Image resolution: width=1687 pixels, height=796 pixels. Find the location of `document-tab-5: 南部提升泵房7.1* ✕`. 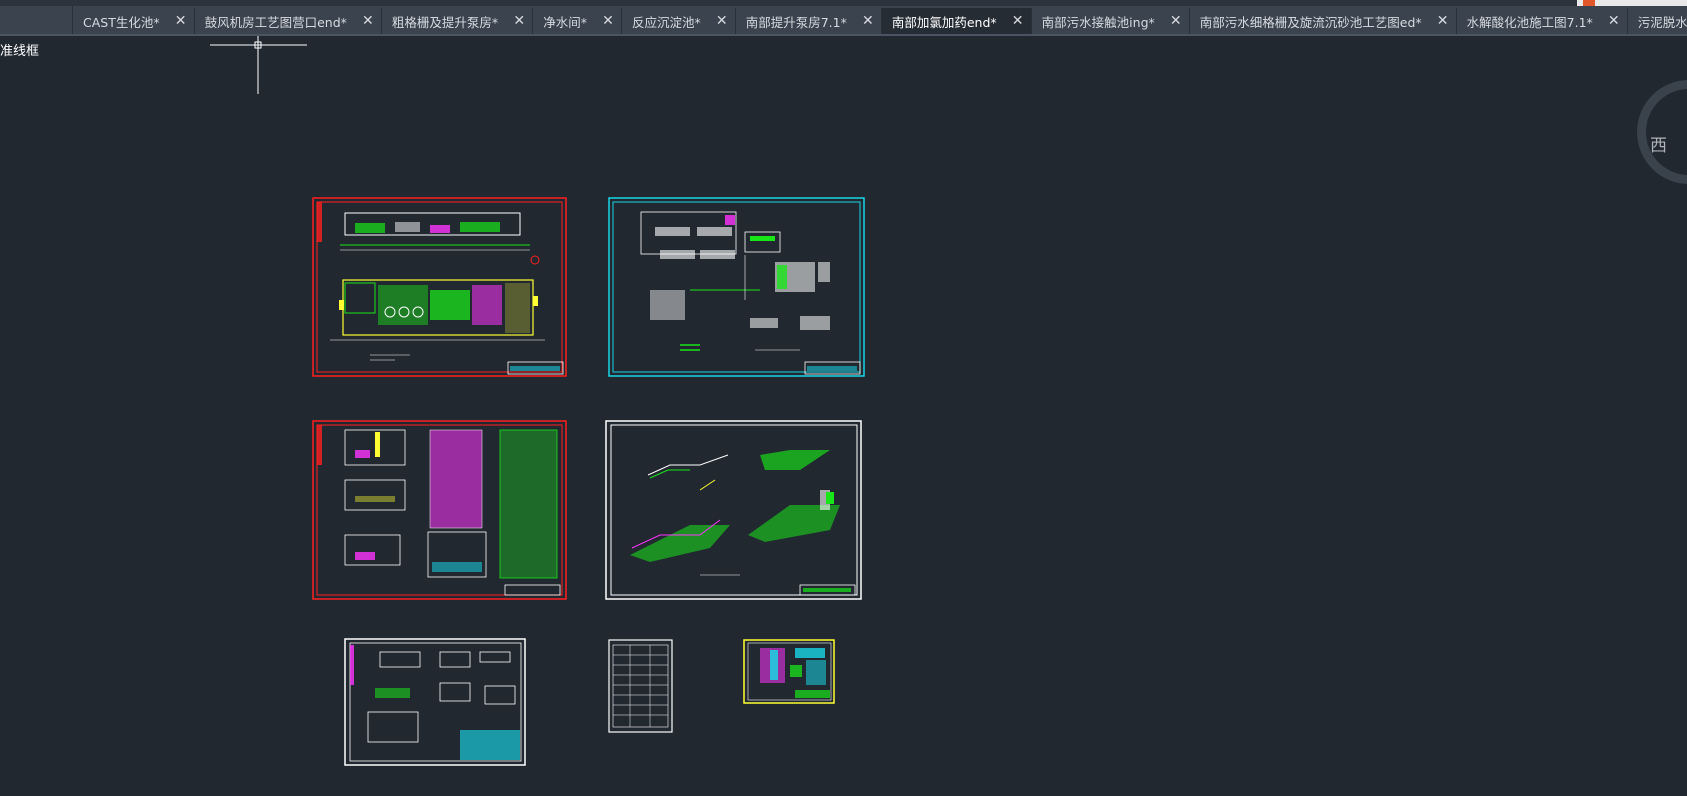

document-tab-5: 南部提升泵房7.1* ✕ is located at coordinates (808, 21).